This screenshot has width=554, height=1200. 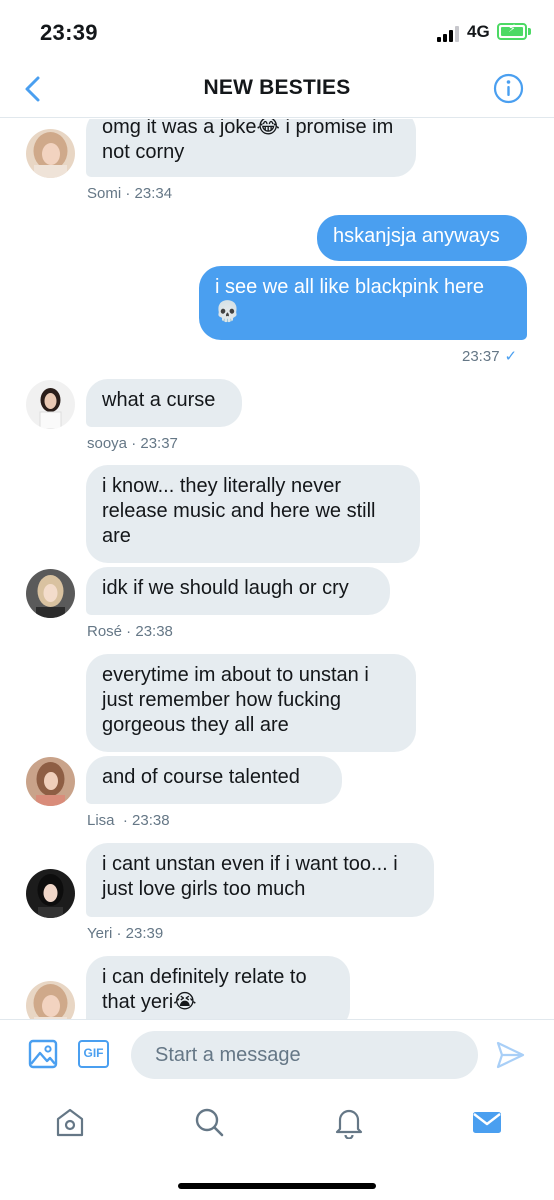 What do you see at coordinates (277, 1186) in the screenshot?
I see `home-indicator` at bounding box center [277, 1186].